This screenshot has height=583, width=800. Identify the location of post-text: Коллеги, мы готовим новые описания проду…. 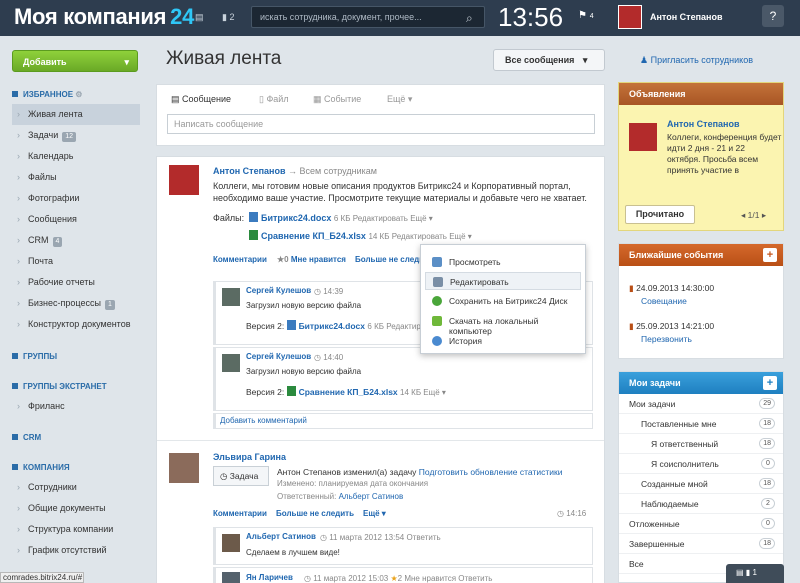
(400, 192).